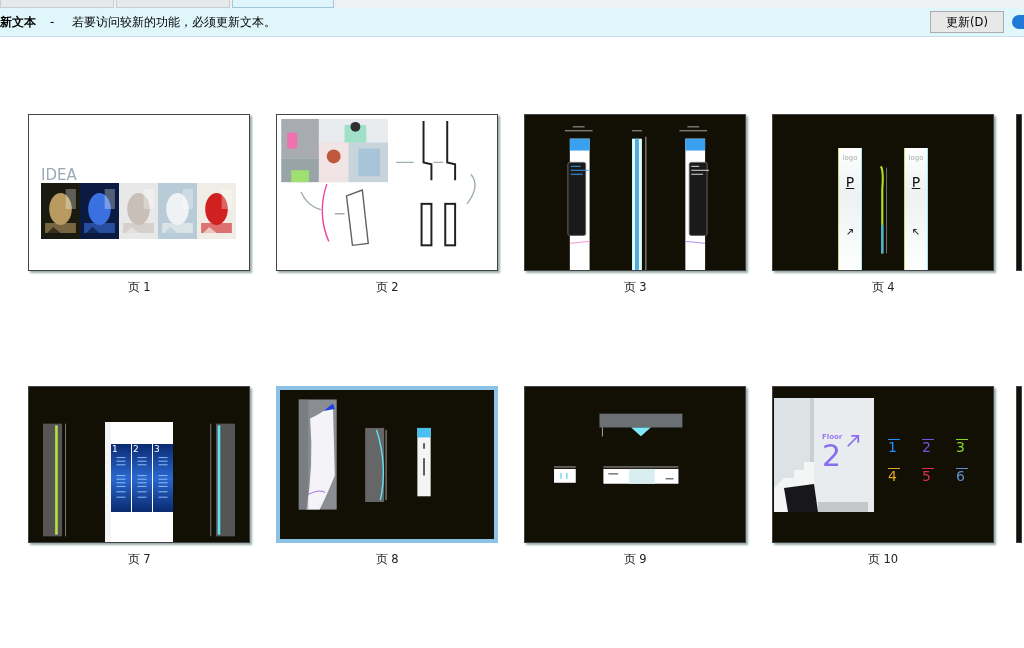 This screenshot has height=648, width=1024. Describe the element at coordinates (635, 287) in the screenshot. I see `page-label: 页 3` at that location.